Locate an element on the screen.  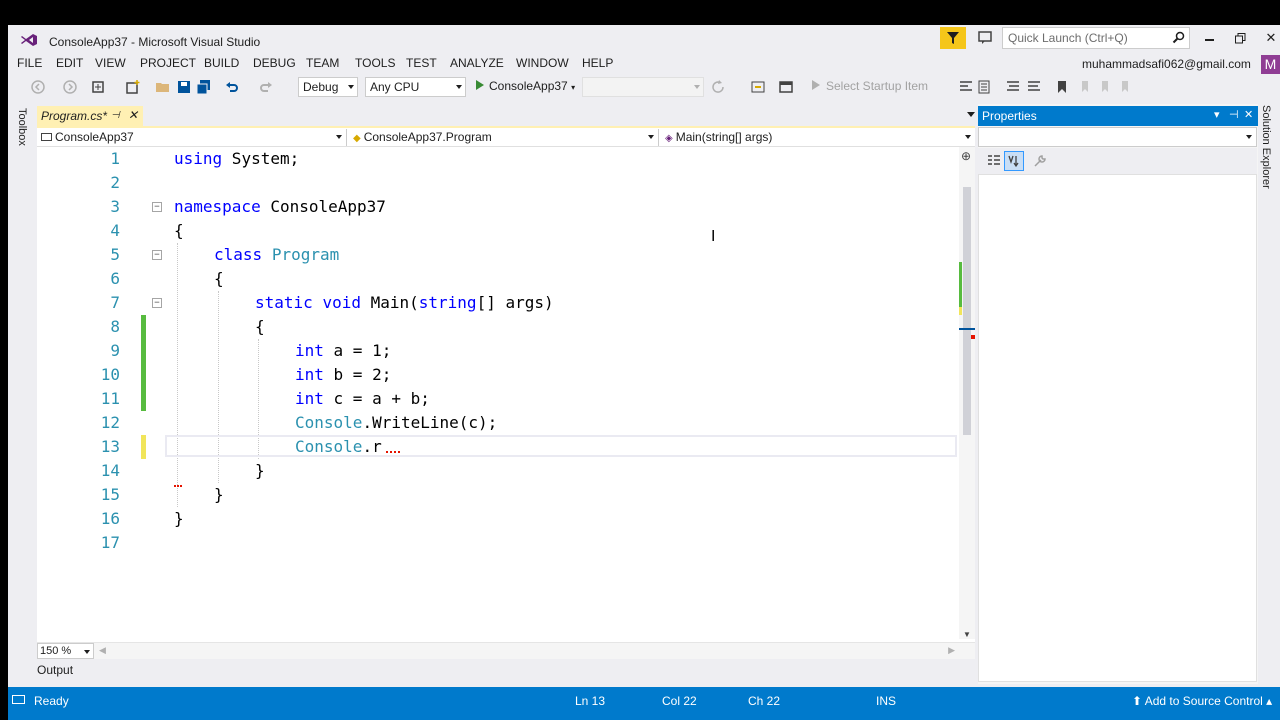
prev-bookmark-icon is located at coordinates (1084, 87).